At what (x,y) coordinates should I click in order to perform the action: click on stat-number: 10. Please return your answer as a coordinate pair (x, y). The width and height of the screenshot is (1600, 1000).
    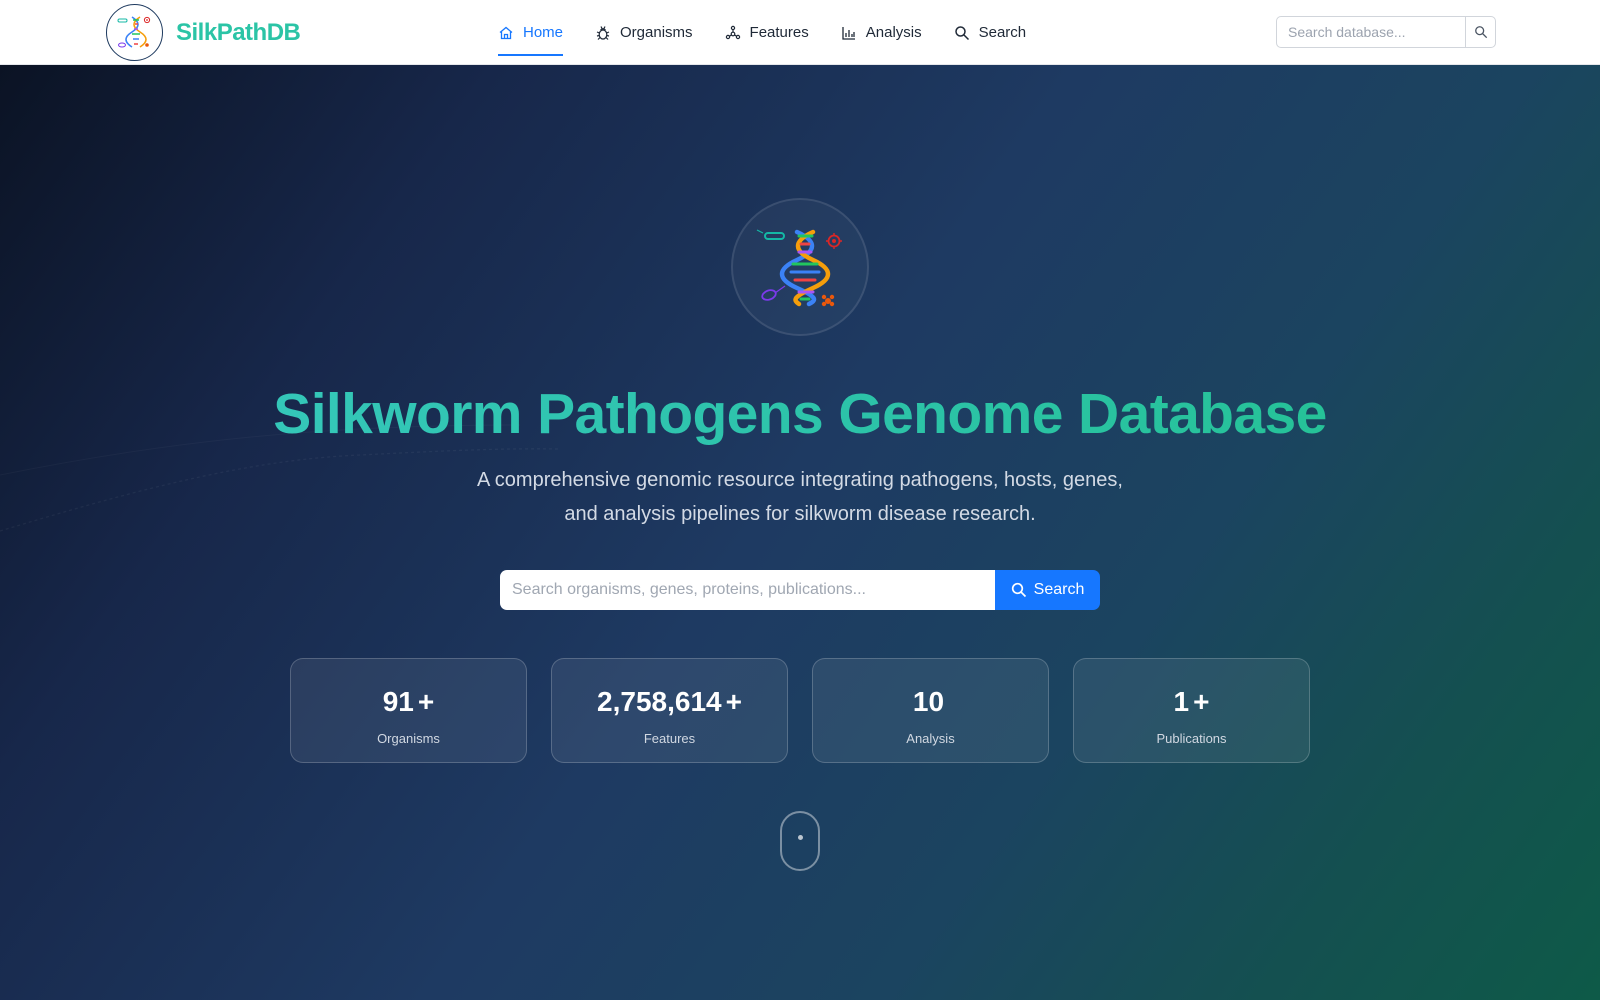
    Looking at the image, I should click on (928, 701).